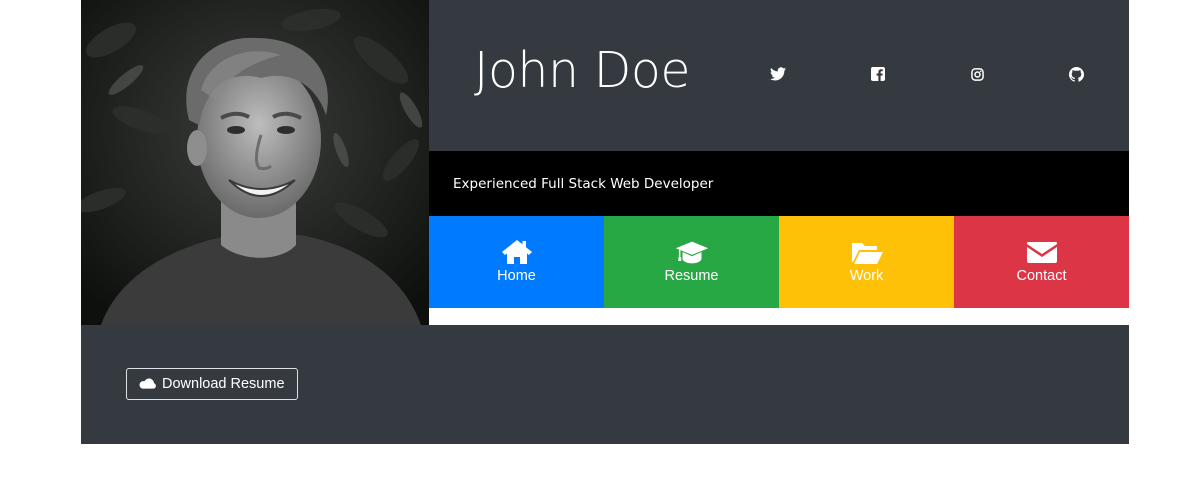 The height and width of the screenshot is (500, 1200). What do you see at coordinates (867, 252) in the screenshot?
I see `folder-open-icon` at bounding box center [867, 252].